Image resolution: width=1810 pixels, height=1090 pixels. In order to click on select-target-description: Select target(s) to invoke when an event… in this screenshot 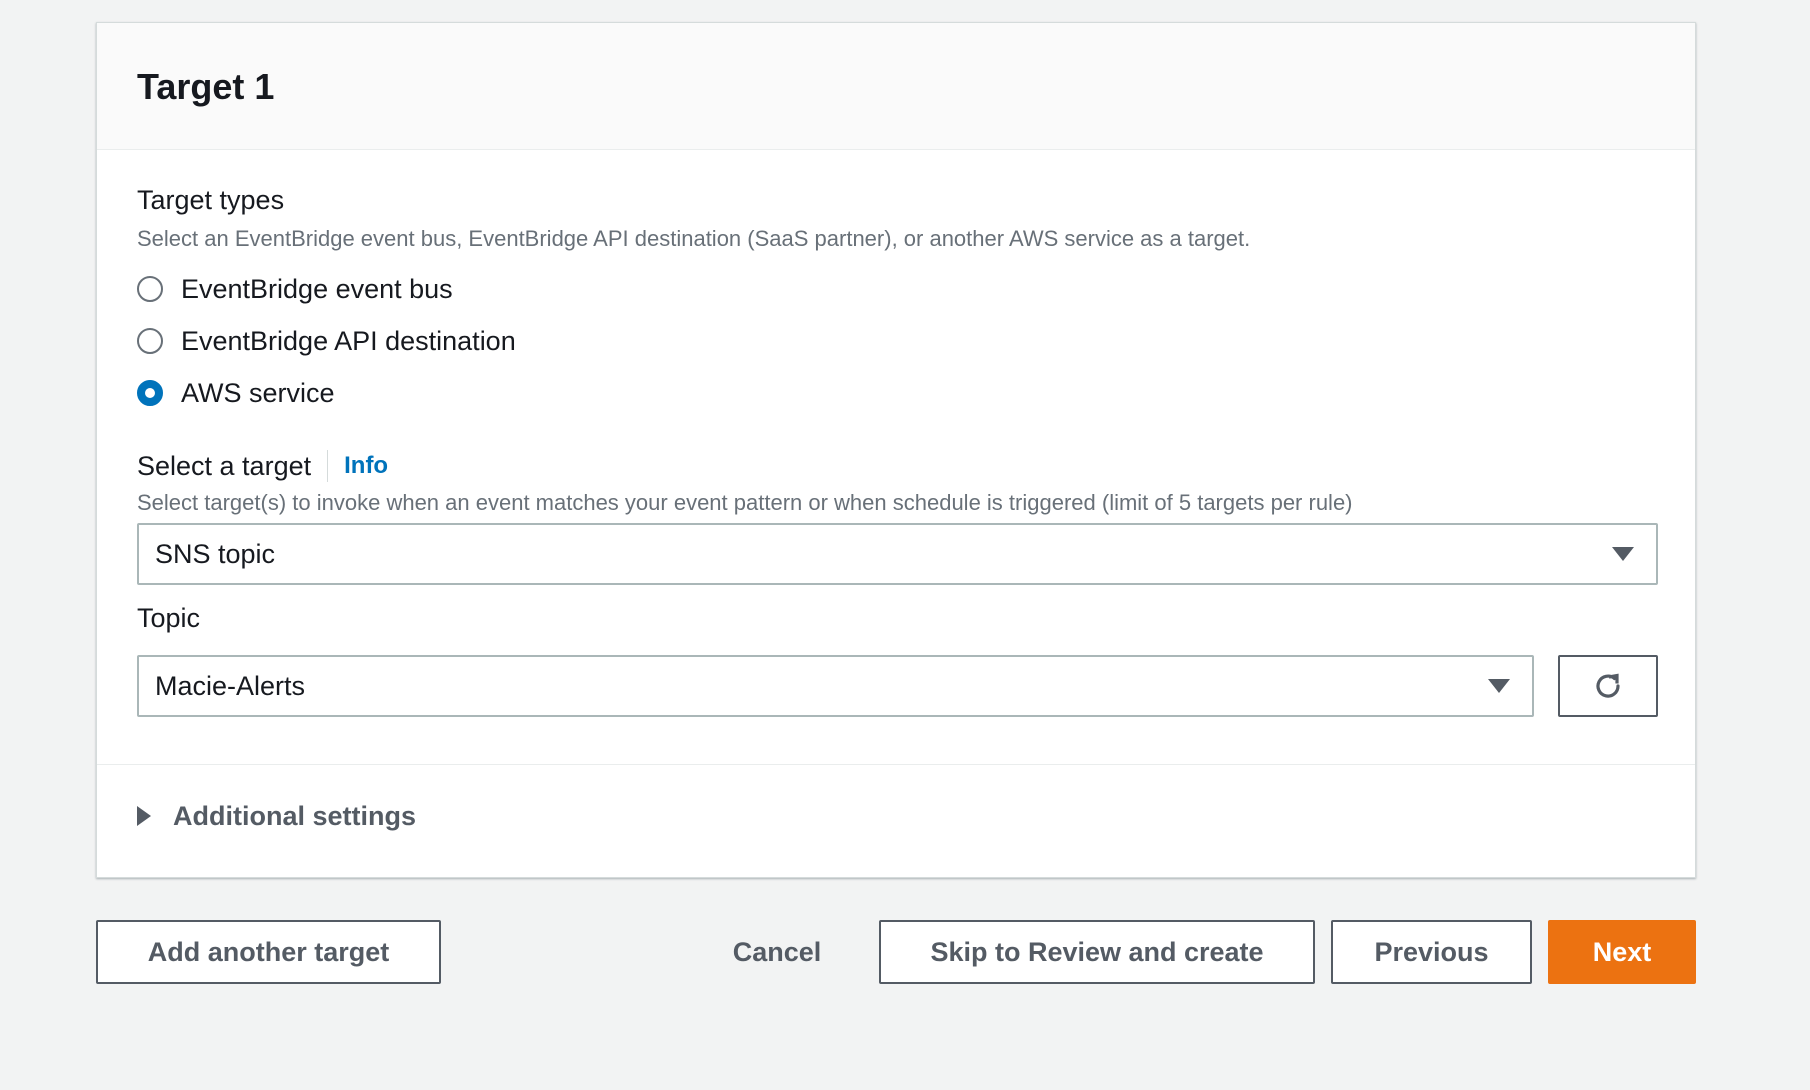, I will do `click(745, 502)`.